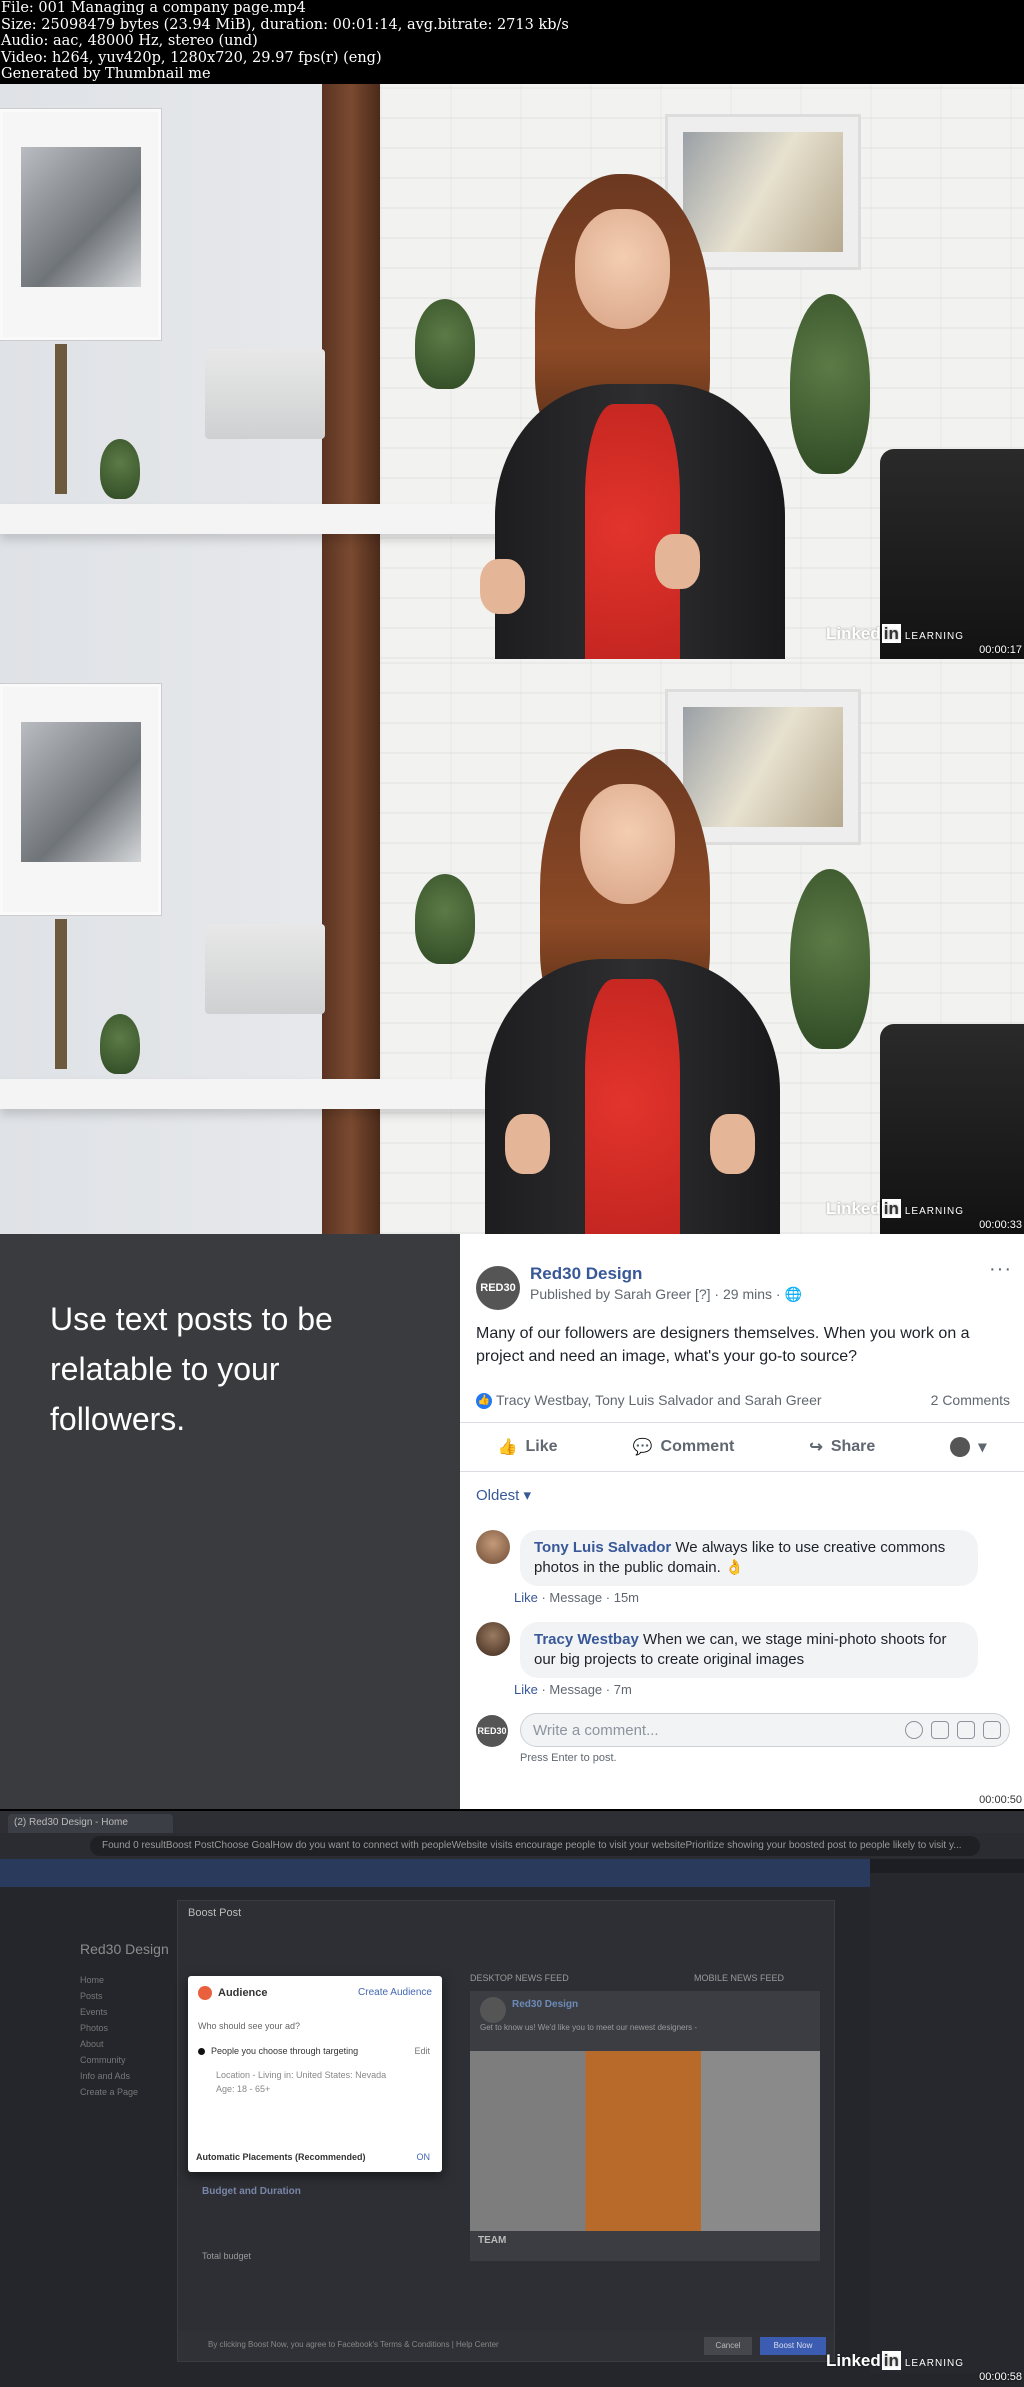  What do you see at coordinates (124, 1949) in the screenshot?
I see `sidebar-page-name: Red30 Design` at bounding box center [124, 1949].